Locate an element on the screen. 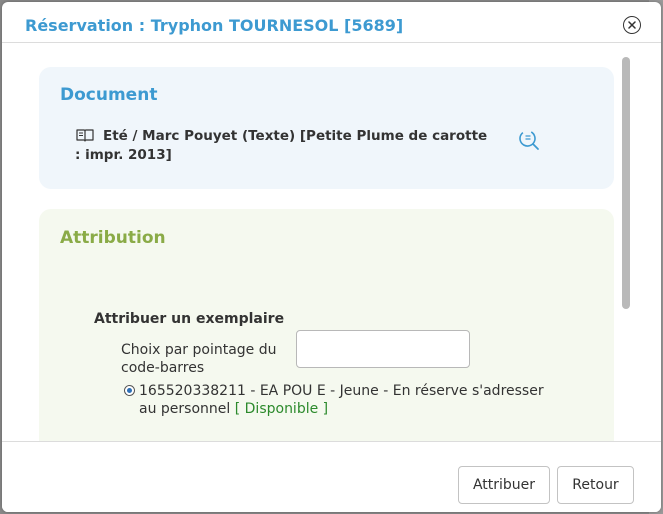 The width and height of the screenshot is (663, 514). search-detail-icon is located at coordinates (529, 140).